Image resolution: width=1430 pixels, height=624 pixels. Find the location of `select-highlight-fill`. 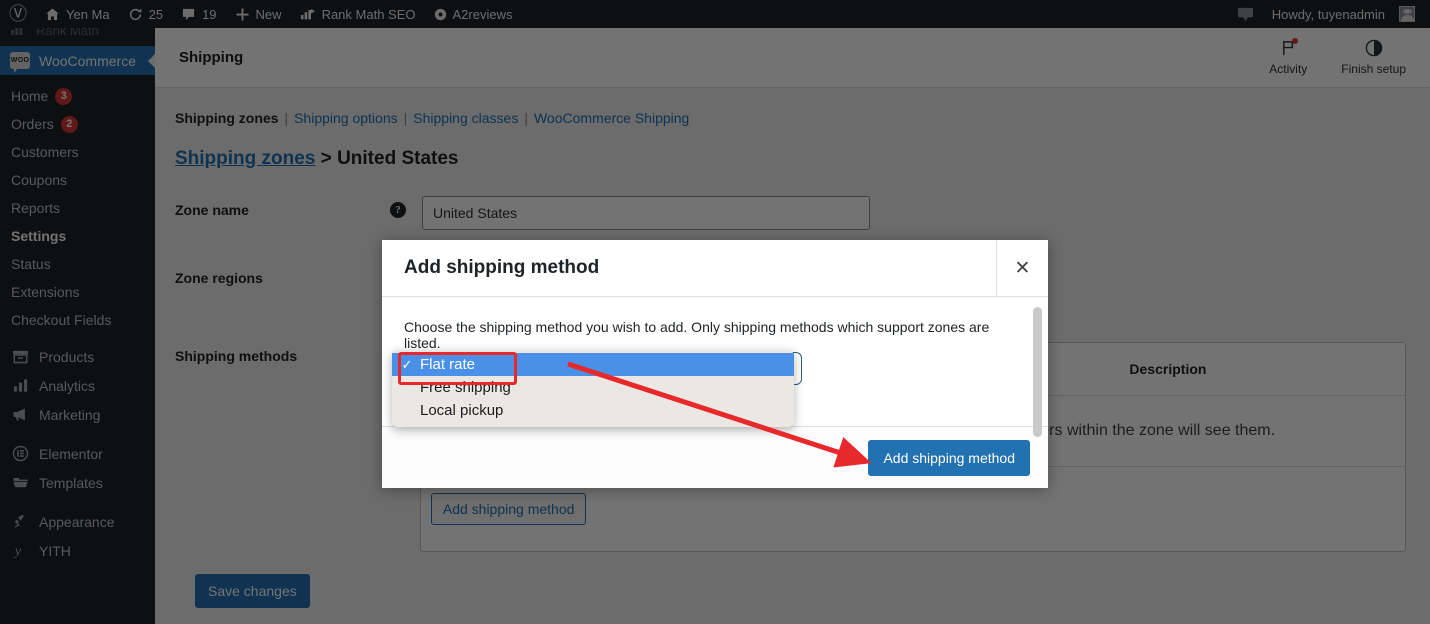

select-highlight-fill is located at coordinates (652, 363).